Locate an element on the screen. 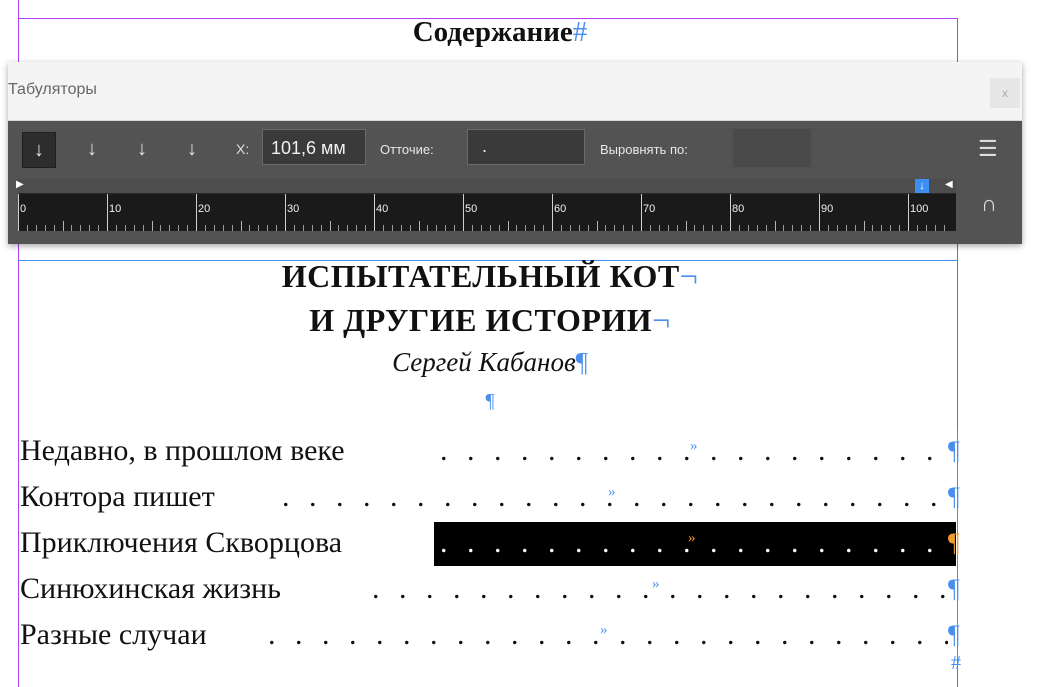  right-justified-tab-button: ↓ is located at coordinates (142, 149).